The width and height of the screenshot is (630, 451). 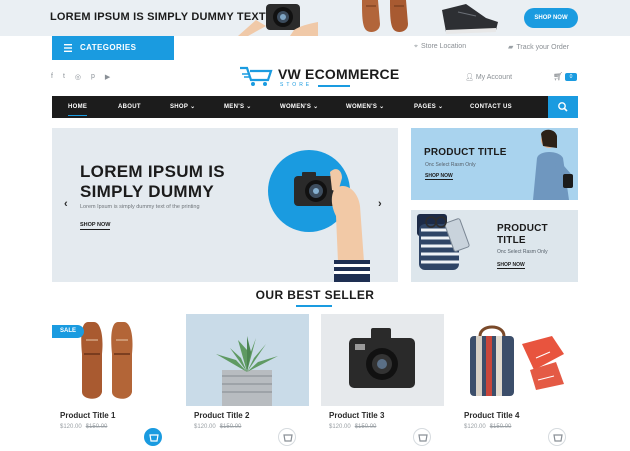 What do you see at coordinates (182, 107) in the screenshot?
I see `nav-item-shop: SHOP ⌄` at bounding box center [182, 107].